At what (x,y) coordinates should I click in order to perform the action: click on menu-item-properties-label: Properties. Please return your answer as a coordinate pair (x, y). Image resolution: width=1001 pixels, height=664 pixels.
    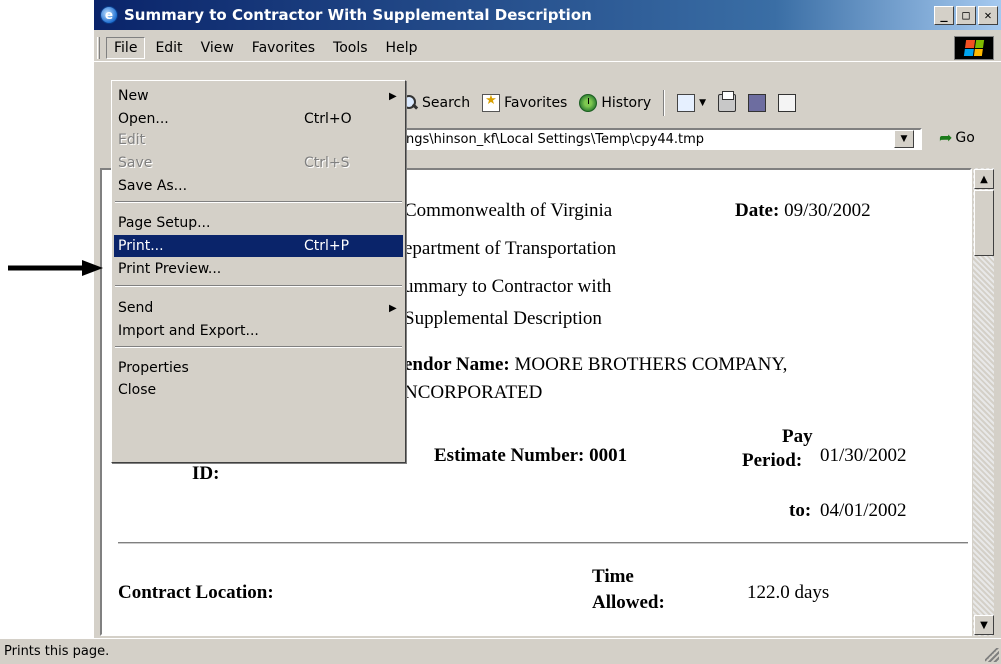
    Looking at the image, I should click on (153, 368).